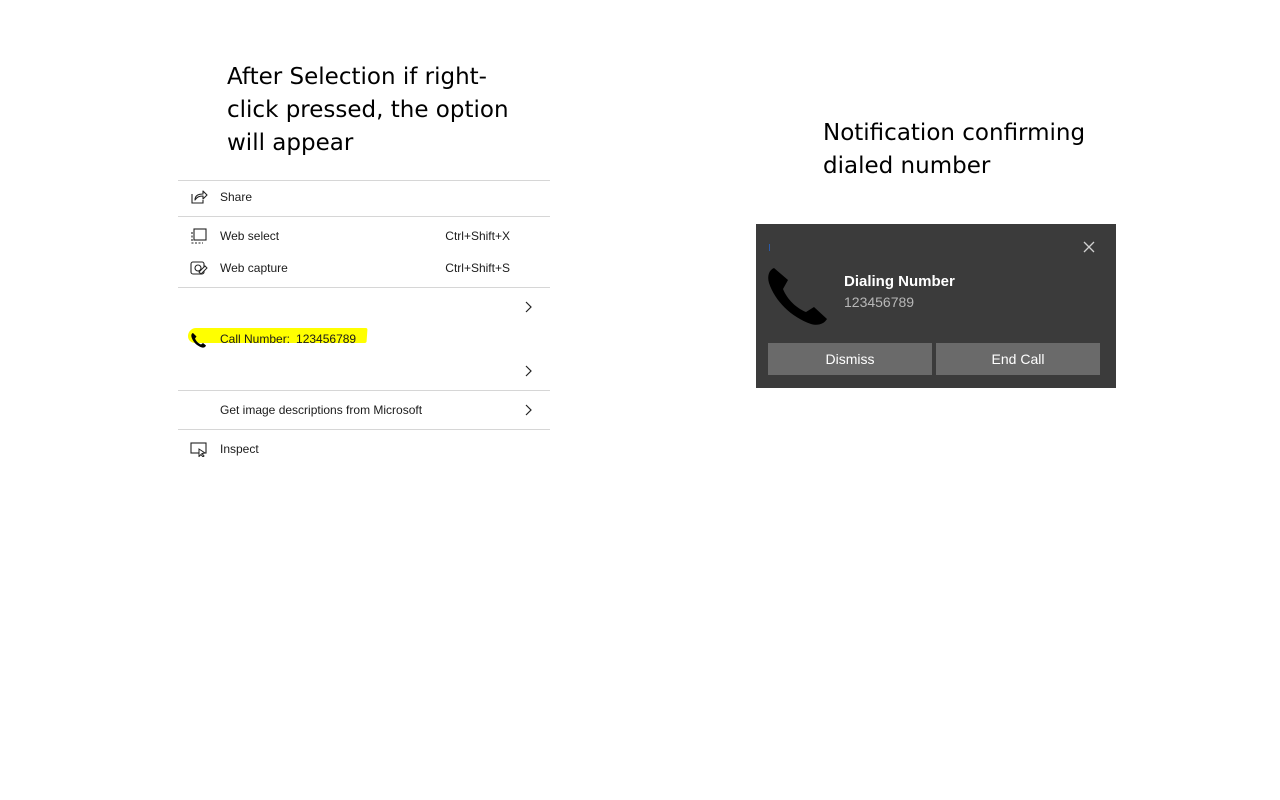  What do you see at coordinates (326, 339) in the screenshot?
I see `call-number-value: 123456789` at bounding box center [326, 339].